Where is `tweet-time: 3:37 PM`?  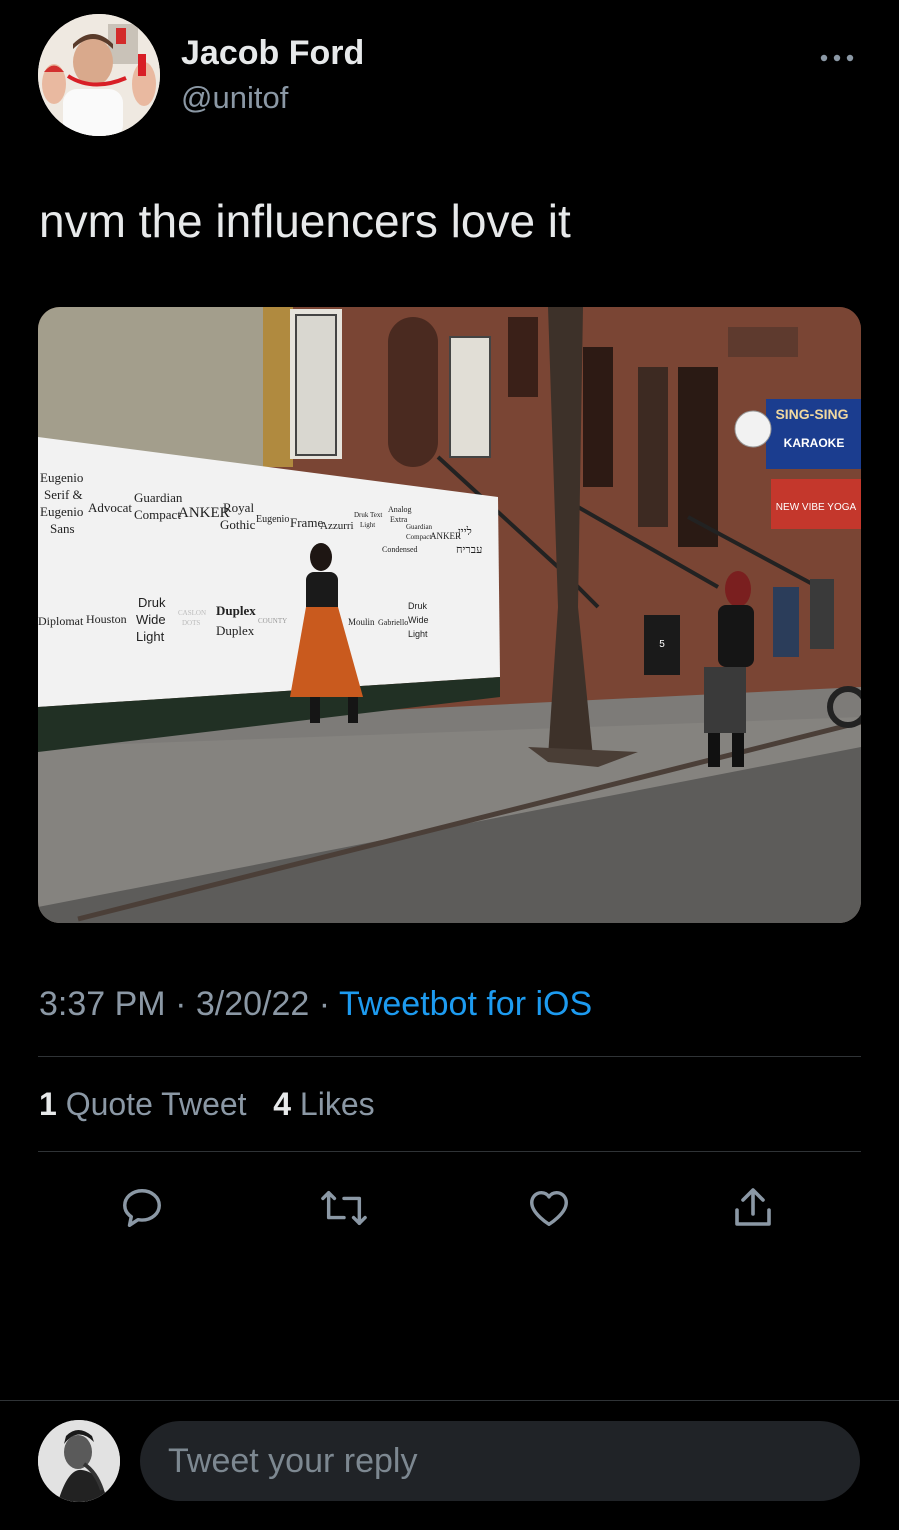
tweet-time: 3:37 PM is located at coordinates (102, 1004).